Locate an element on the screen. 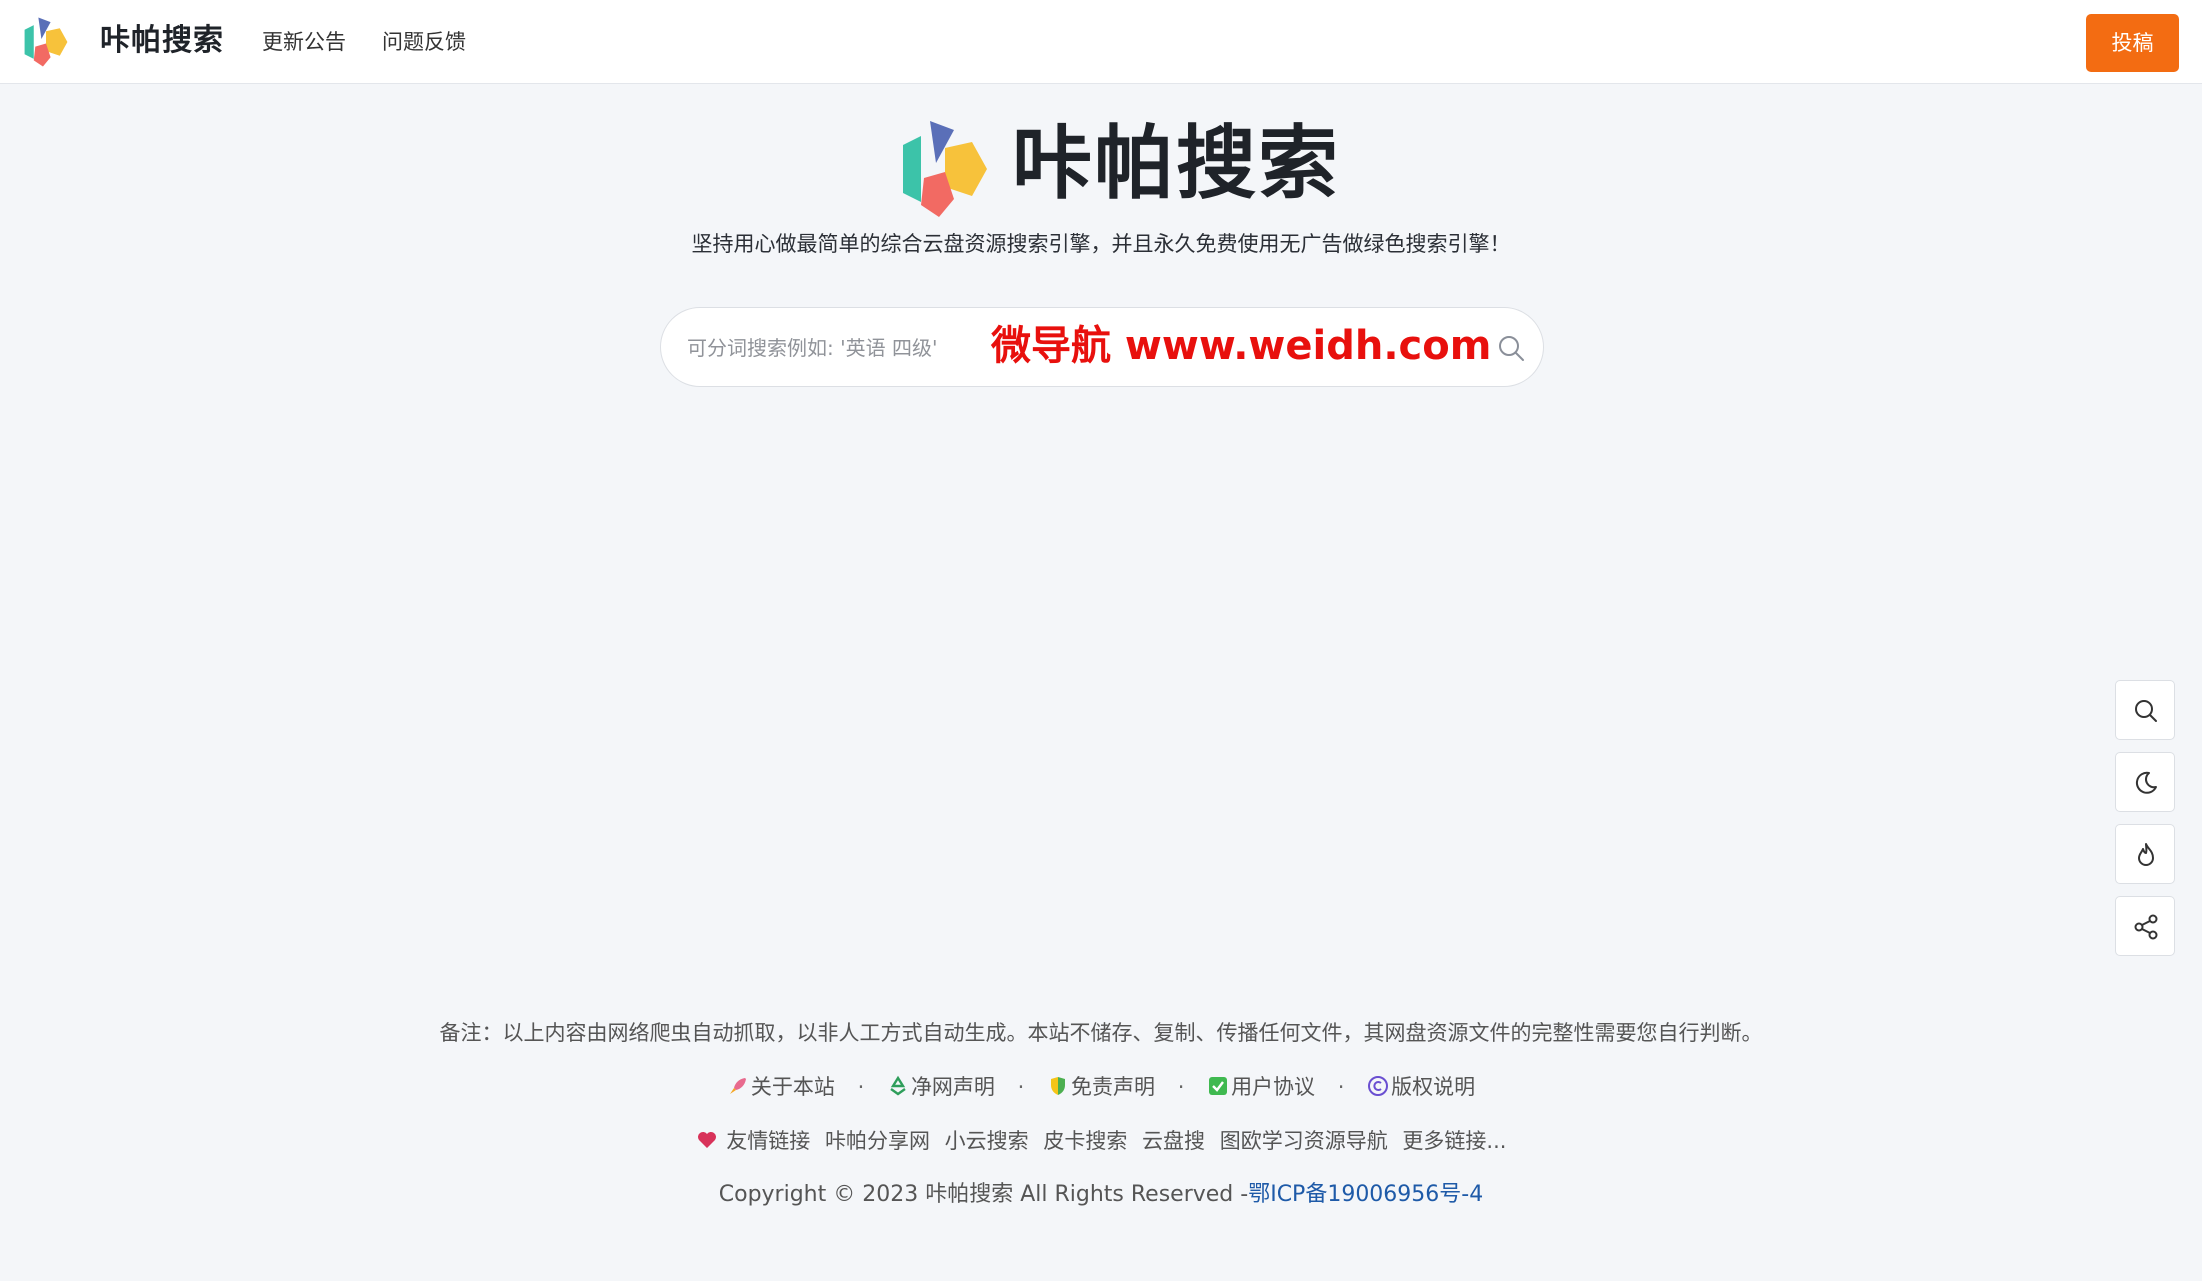 This screenshot has height=1281, width=2202. nav-link-feedback: 问题反馈 is located at coordinates (424, 42).